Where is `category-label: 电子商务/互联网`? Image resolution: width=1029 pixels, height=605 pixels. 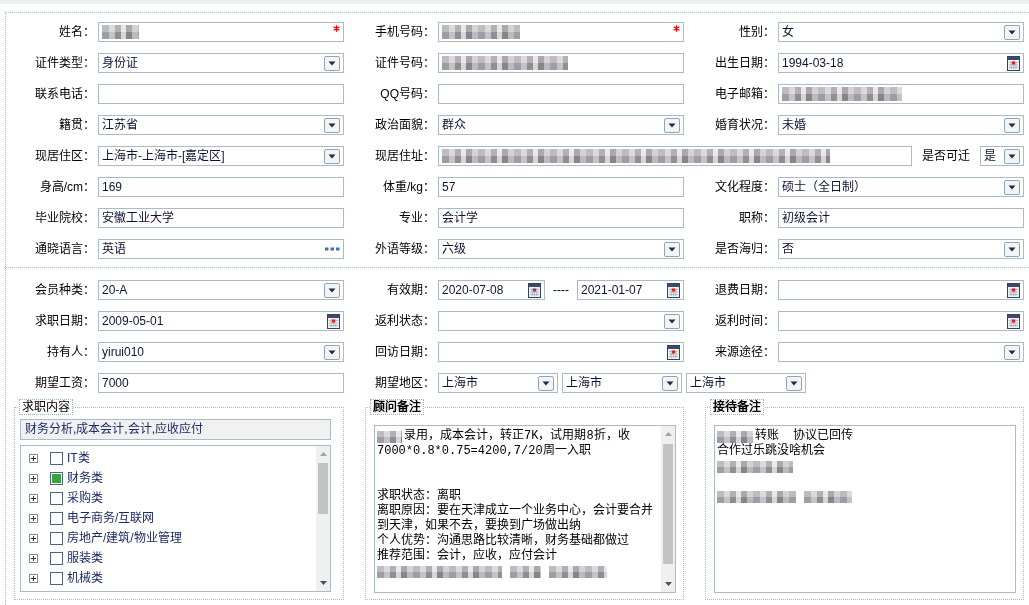 category-label: 电子商务/互联网 is located at coordinates (111, 518).